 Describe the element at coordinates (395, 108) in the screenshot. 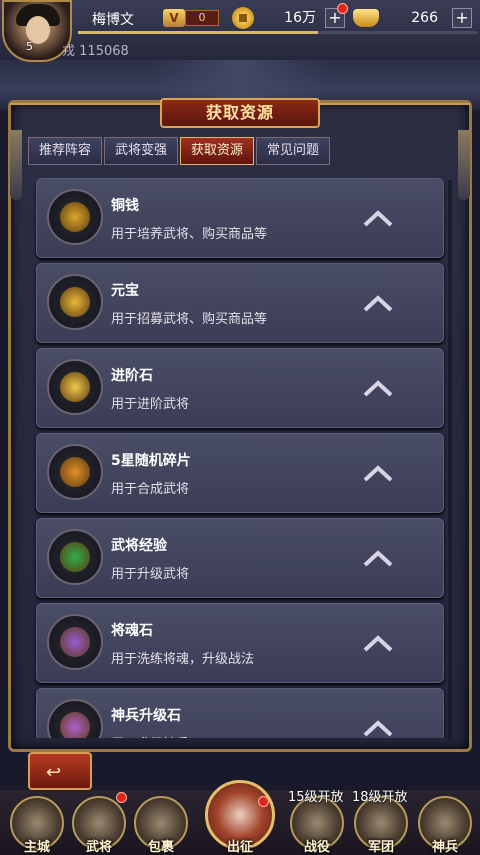

I see `banner-right-wing` at that location.